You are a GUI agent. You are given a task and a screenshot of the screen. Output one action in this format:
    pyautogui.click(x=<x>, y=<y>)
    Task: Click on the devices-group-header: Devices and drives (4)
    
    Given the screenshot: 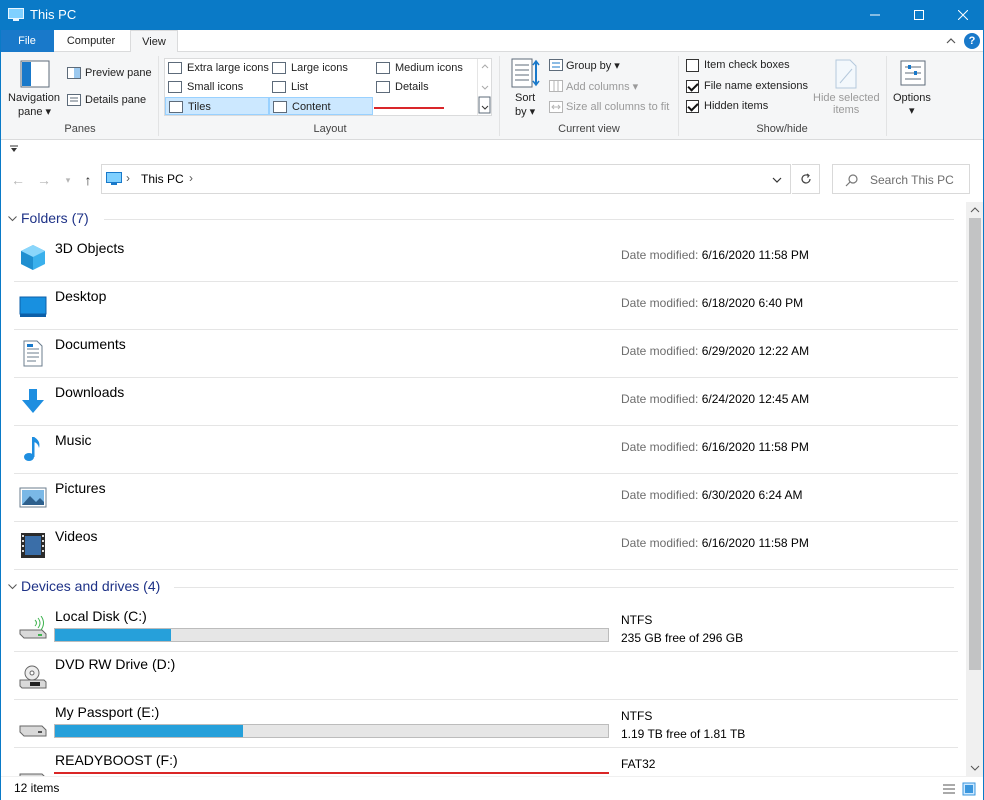 What is the action you would take?
    pyautogui.click(x=481, y=588)
    